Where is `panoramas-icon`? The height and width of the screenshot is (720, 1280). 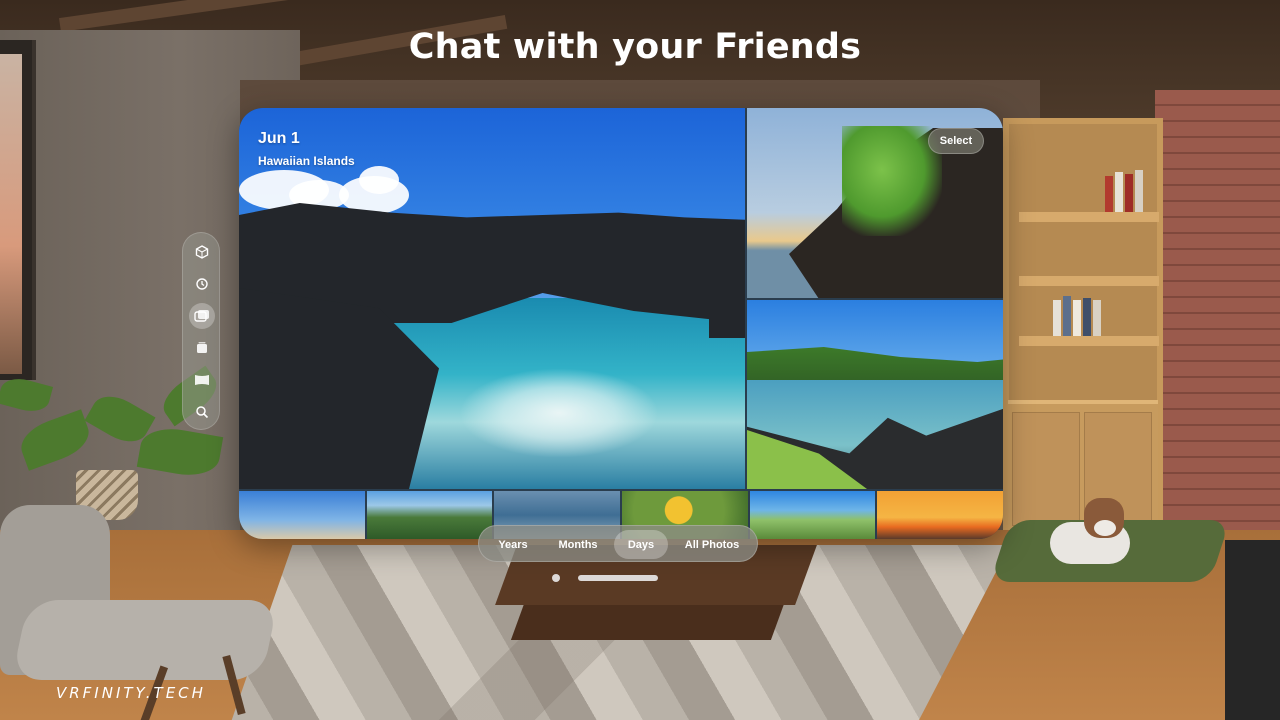
panoramas-icon is located at coordinates (202, 380).